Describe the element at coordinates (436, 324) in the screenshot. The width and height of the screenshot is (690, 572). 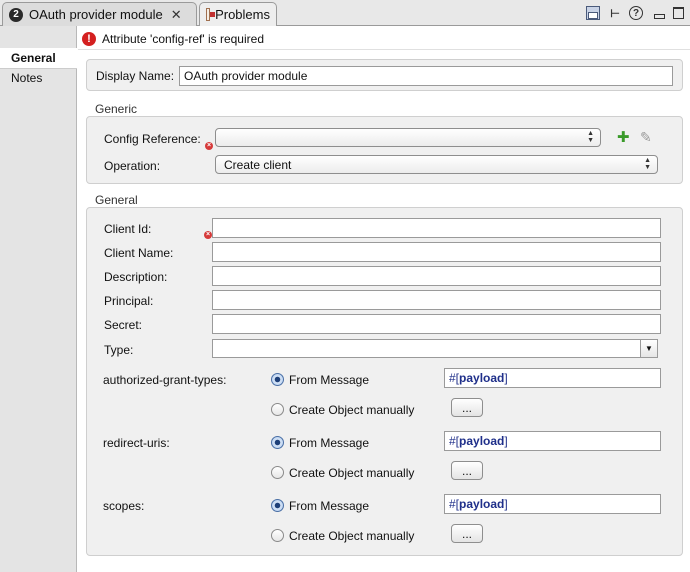
I see `secret-input` at that location.